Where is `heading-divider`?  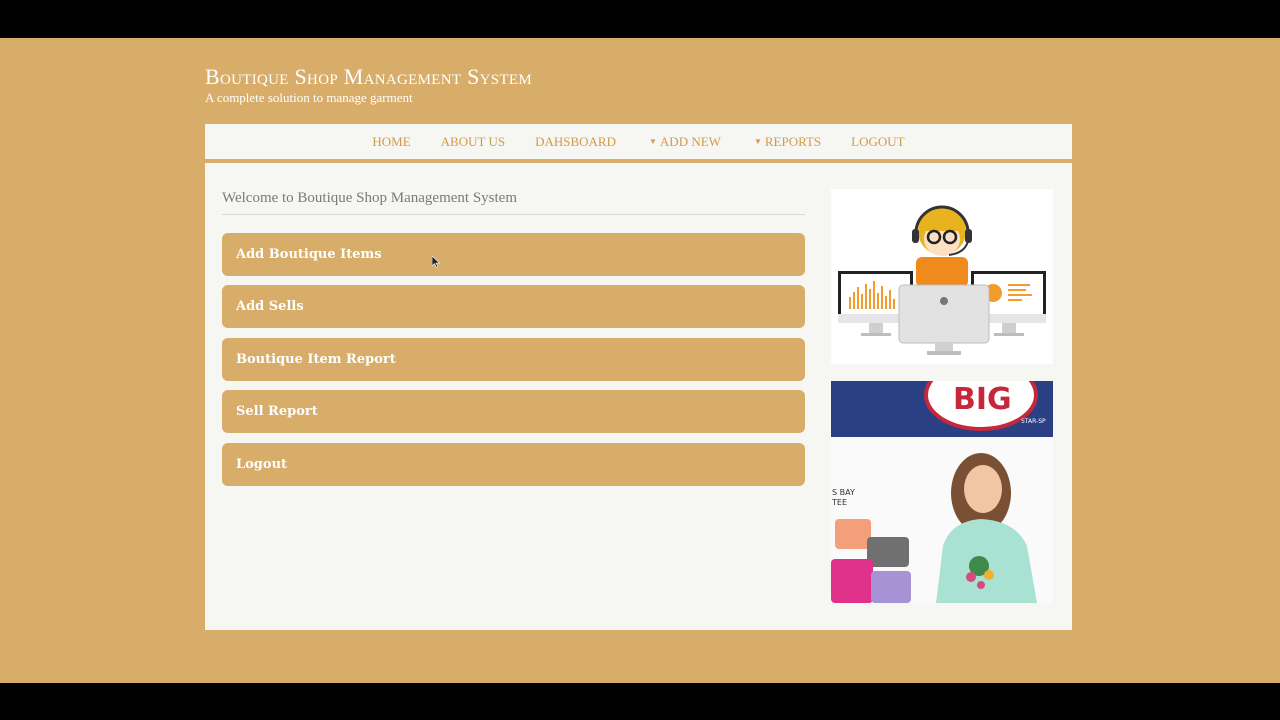
heading-divider is located at coordinates (513, 214).